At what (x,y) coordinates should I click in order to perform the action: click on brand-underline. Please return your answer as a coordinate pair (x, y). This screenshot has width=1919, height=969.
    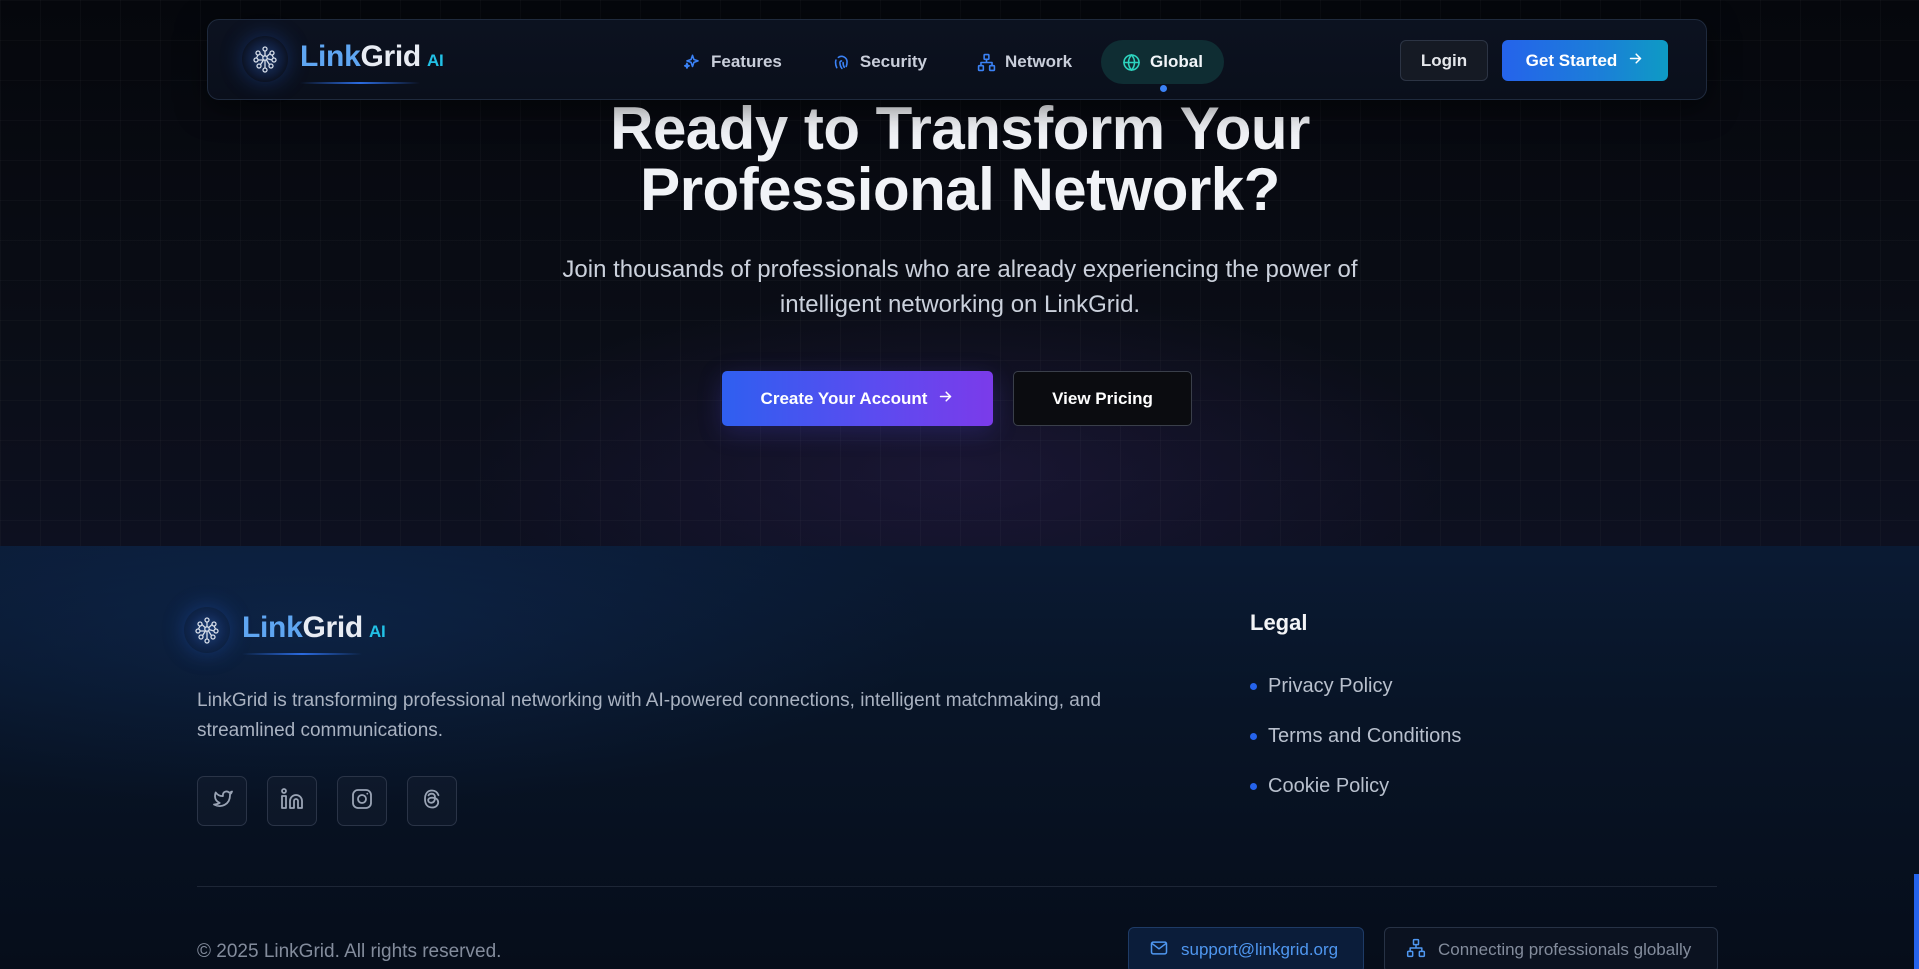
    Looking at the image, I should click on (360, 83).